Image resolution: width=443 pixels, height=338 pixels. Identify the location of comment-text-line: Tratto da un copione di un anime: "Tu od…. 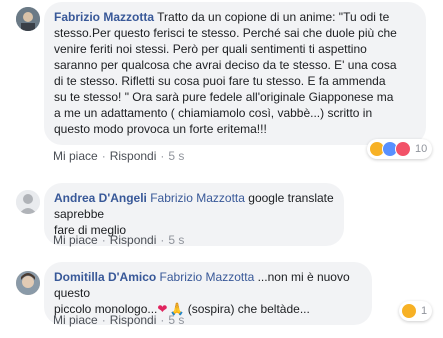
(273, 17).